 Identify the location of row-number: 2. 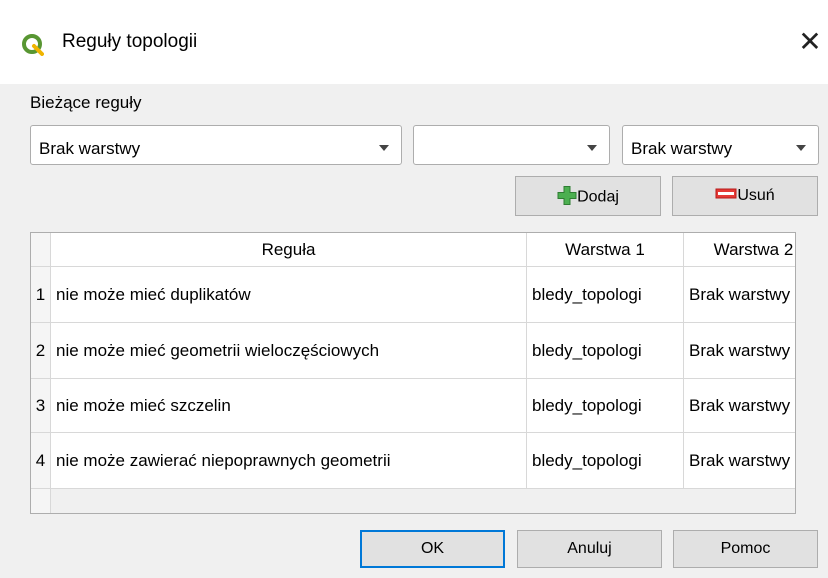
(41, 351).